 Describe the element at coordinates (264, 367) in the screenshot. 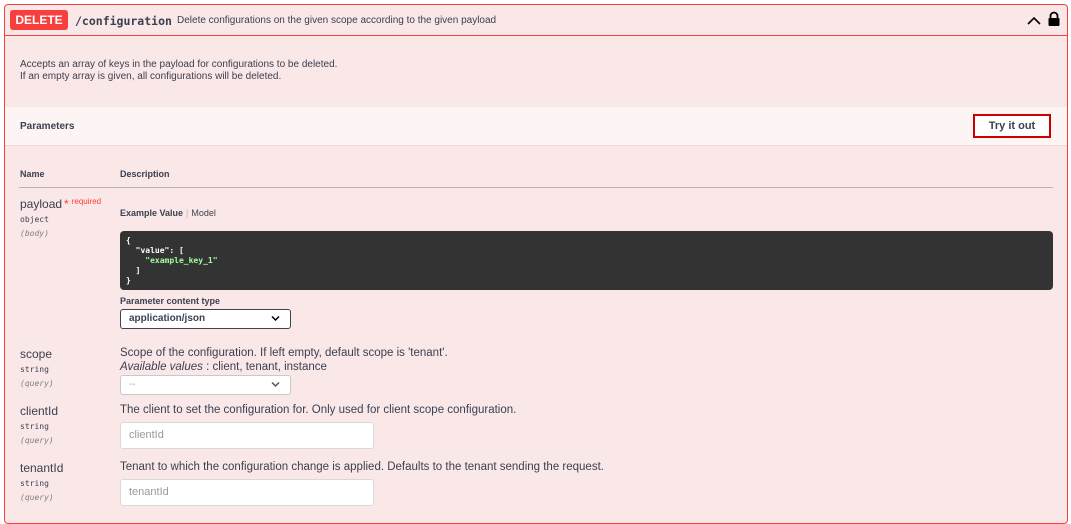

I see `available-values-list: : client, tenant, instance` at that location.